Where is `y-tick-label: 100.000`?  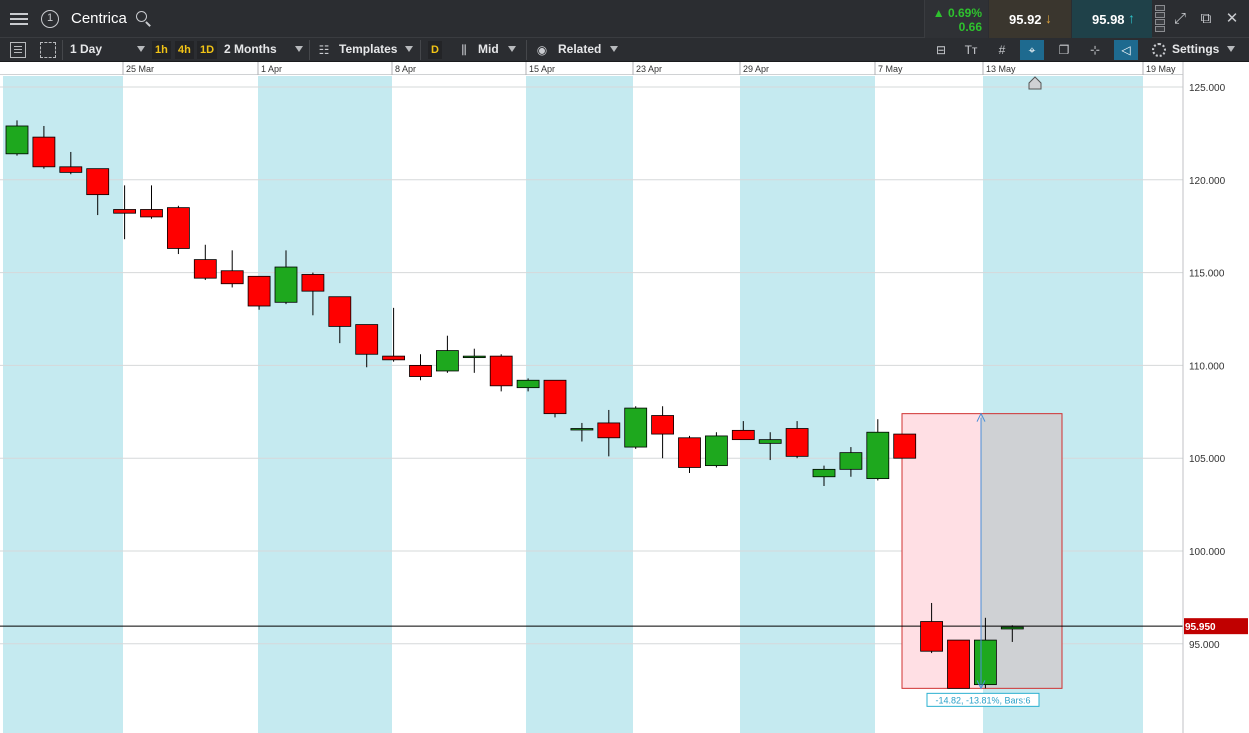 y-tick-label: 100.000 is located at coordinates (1207, 552).